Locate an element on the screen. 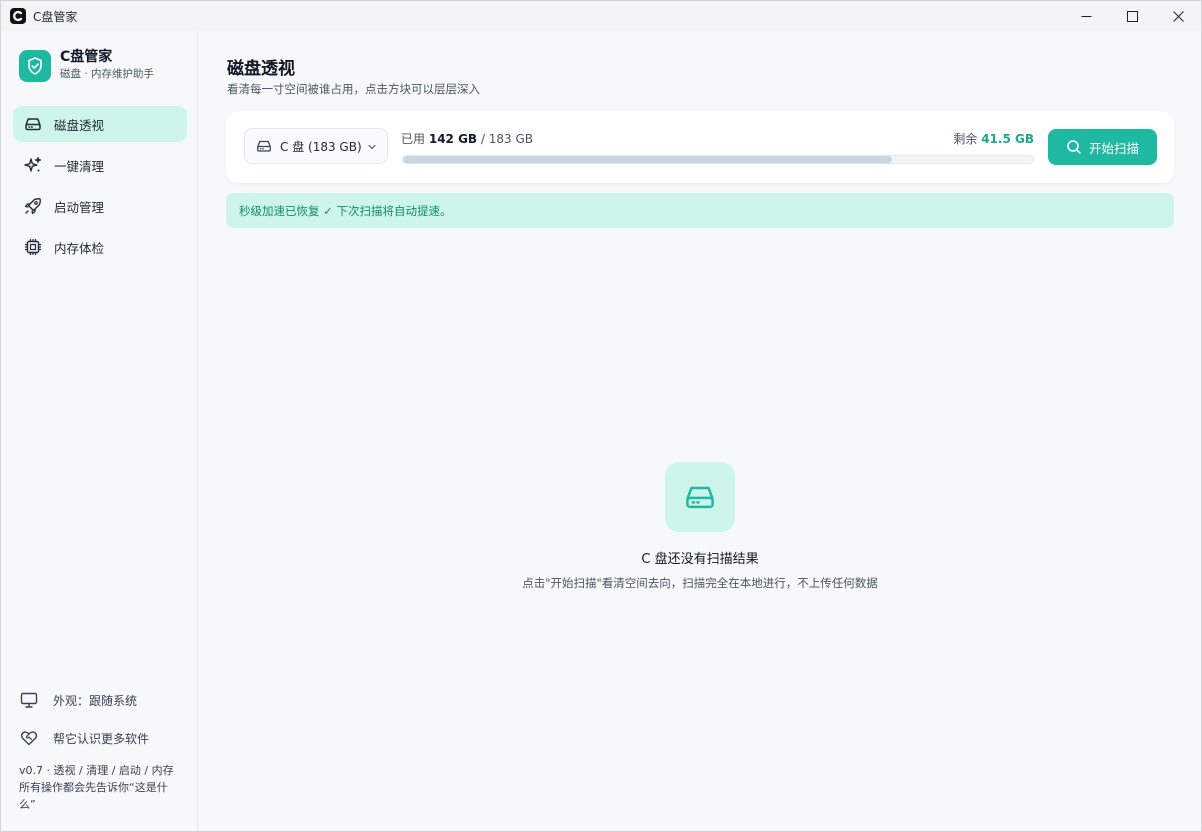 This screenshot has height=832, width=1202. minimize-button is located at coordinates (1086, 16).